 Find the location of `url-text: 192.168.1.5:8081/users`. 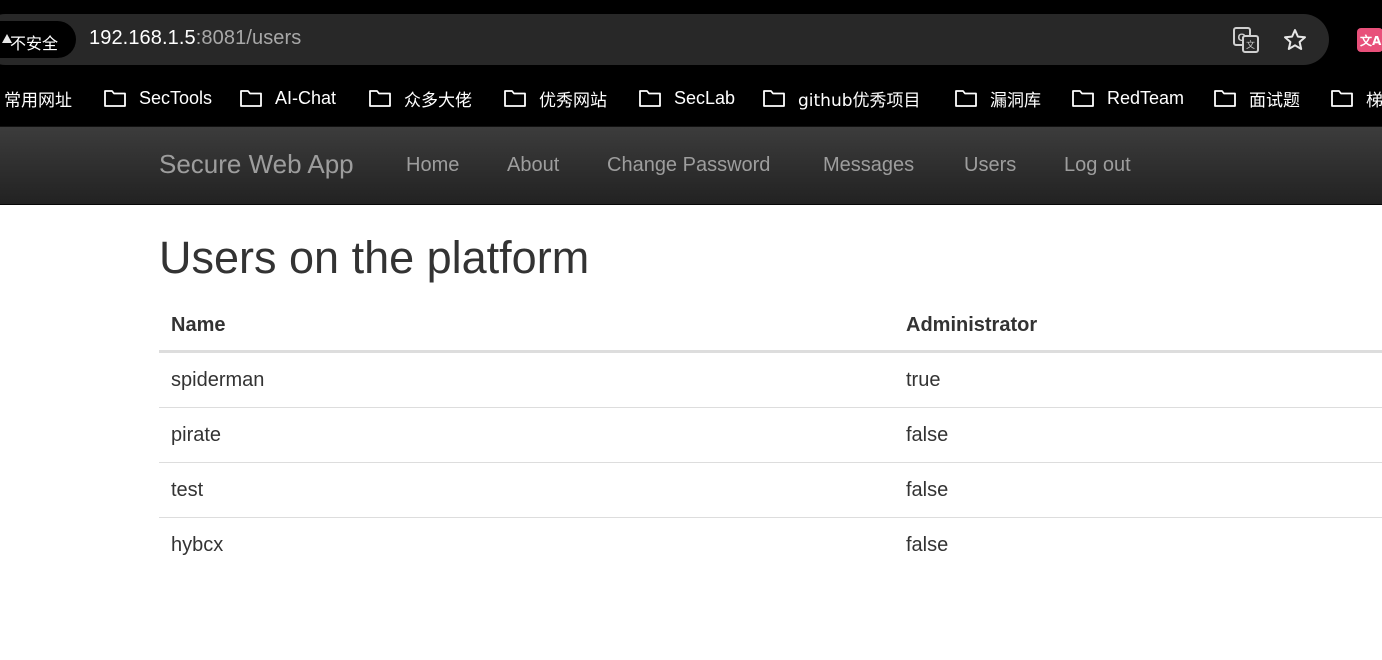

url-text: 192.168.1.5:8081/users is located at coordinates (195, 38).